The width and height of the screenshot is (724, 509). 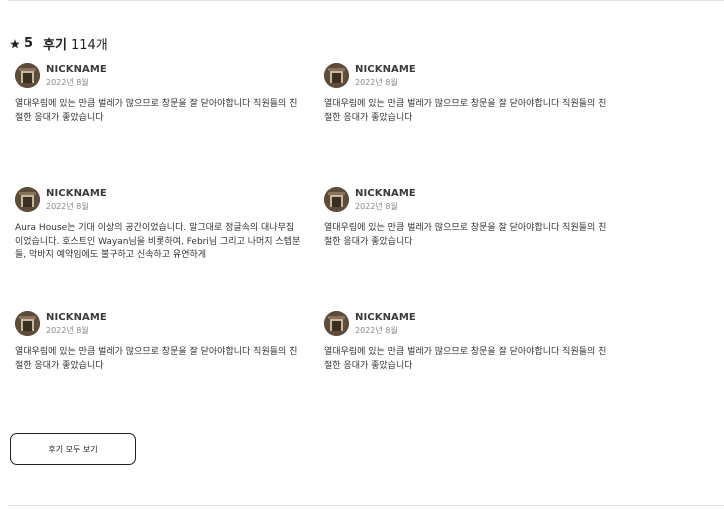 What do you see at coordinates (55, 45) in the screenshot?
I see `review-label: 후기` at bounding box center [55, 45].